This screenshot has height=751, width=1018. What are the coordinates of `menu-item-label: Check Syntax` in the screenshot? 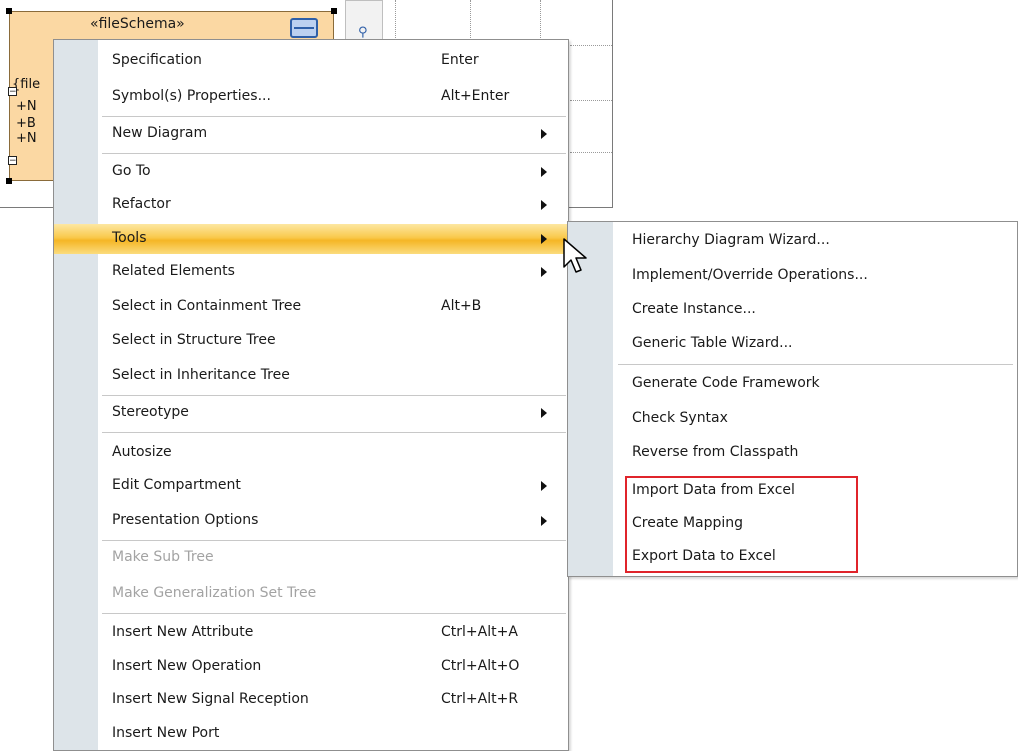 It's located at (680, 418).